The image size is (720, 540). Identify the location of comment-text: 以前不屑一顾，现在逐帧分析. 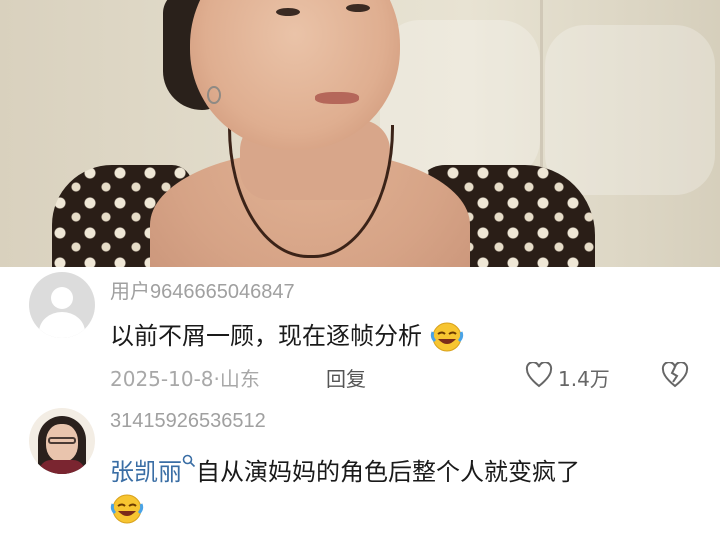
(287, 334).